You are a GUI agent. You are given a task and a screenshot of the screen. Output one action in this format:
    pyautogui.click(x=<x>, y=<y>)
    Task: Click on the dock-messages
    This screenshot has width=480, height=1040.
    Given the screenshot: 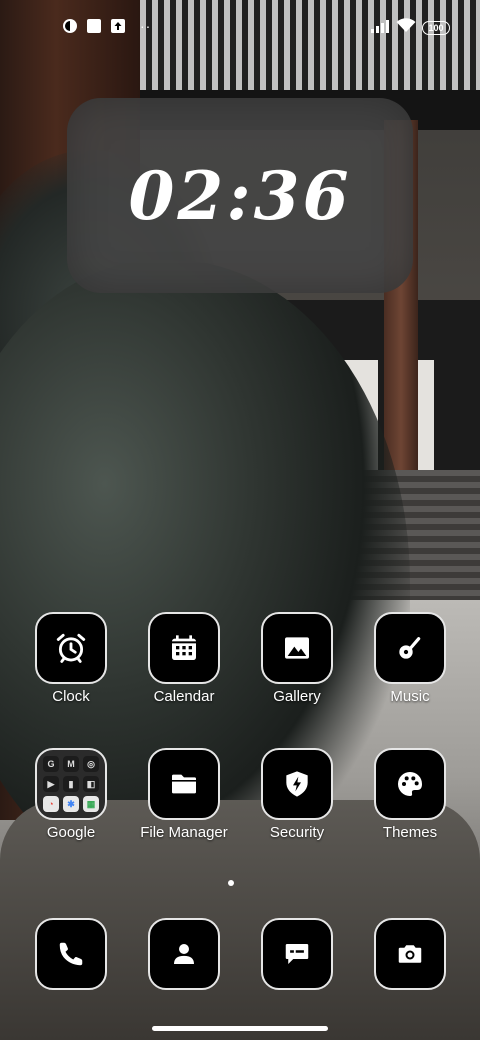 What is the action you would take?
    pyautogui.click(x=297, y=954)
    